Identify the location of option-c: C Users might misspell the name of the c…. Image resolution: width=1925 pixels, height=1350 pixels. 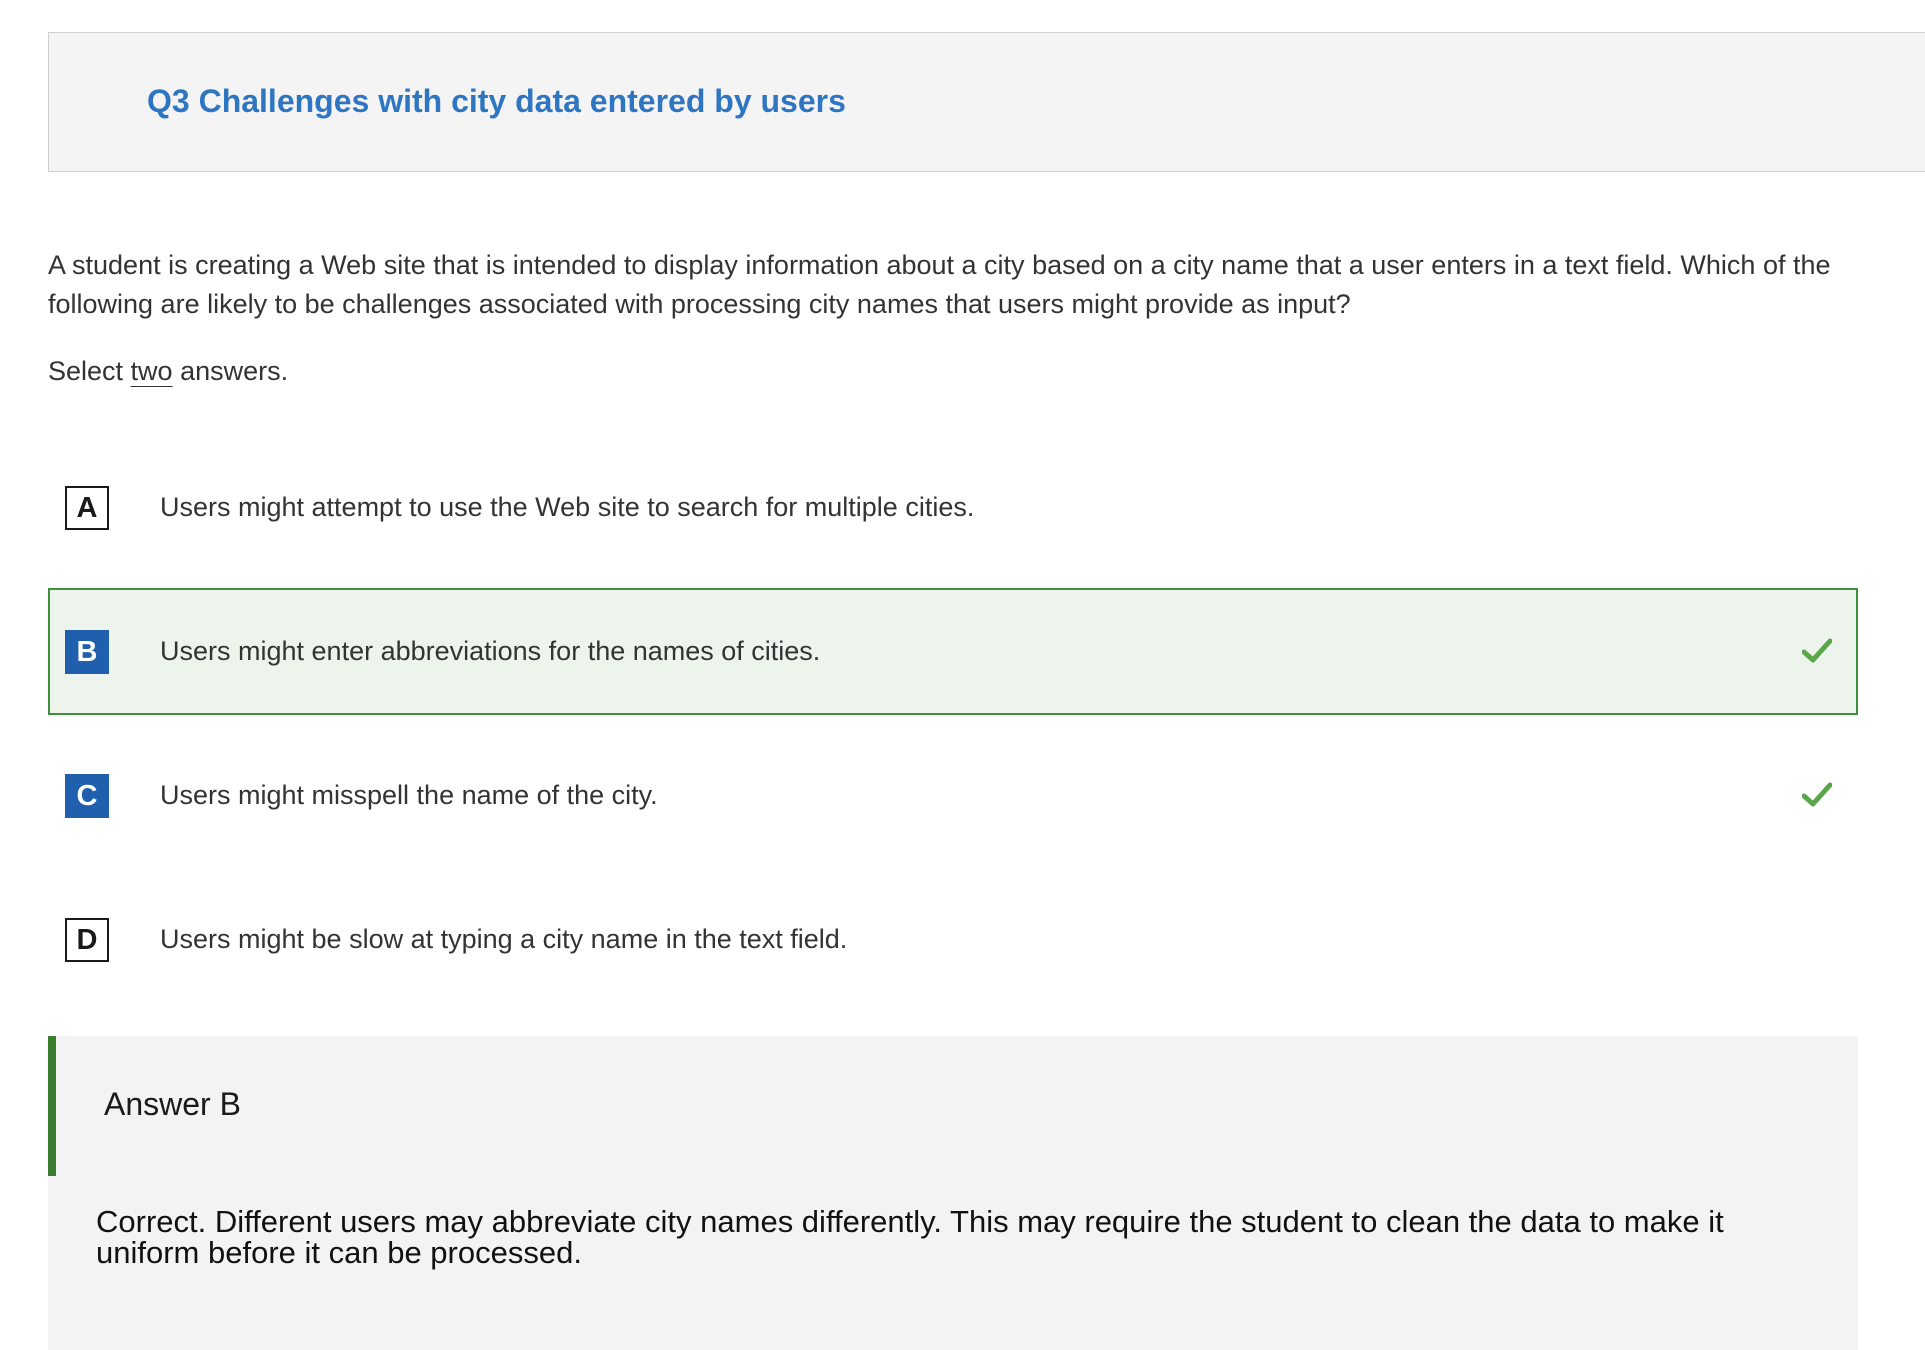
(953, 795).